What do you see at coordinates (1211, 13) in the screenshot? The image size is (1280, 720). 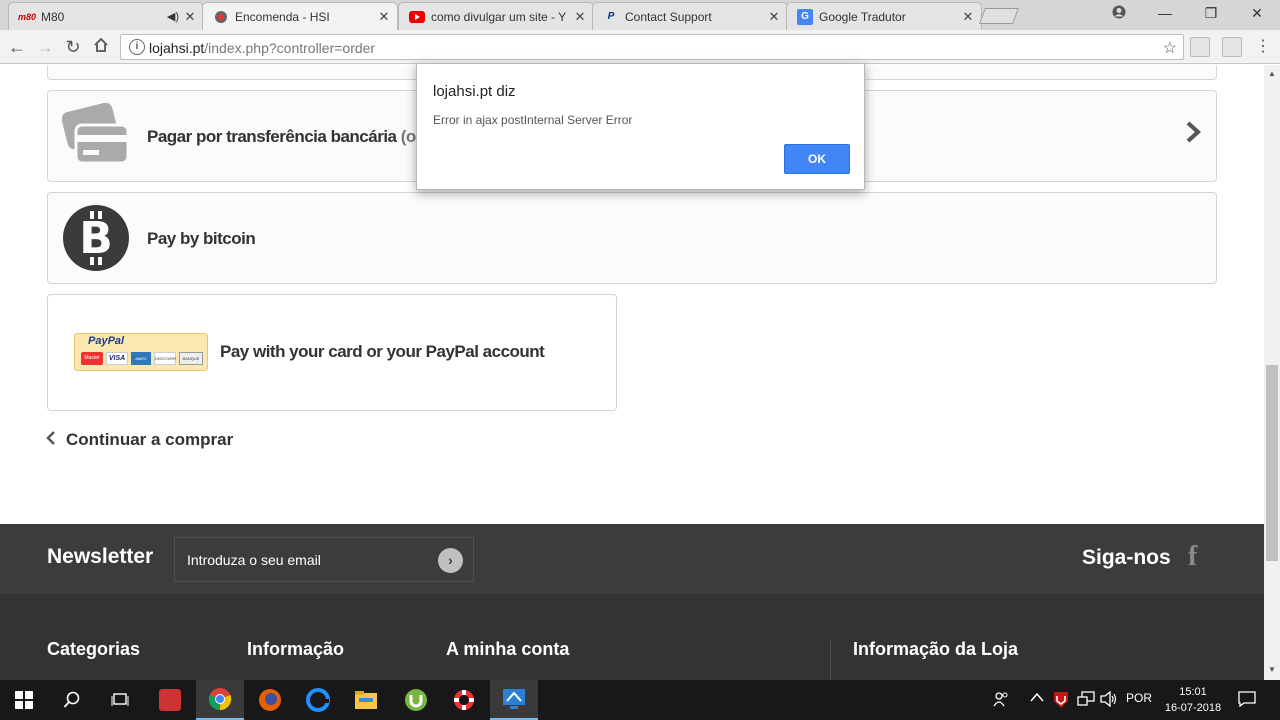 I see `maximize-button: ❐` at bounding box center [1211, 13].